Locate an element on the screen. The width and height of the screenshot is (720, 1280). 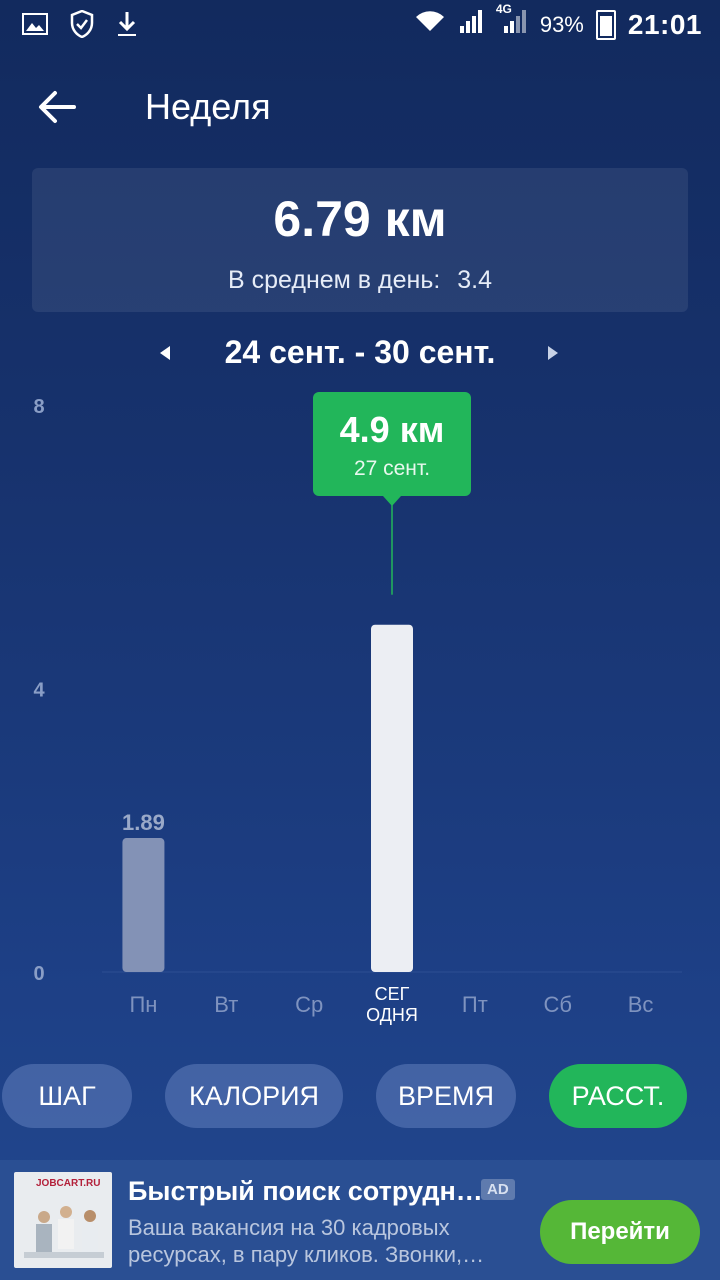
download-icon is located at coordinates (127, 26).